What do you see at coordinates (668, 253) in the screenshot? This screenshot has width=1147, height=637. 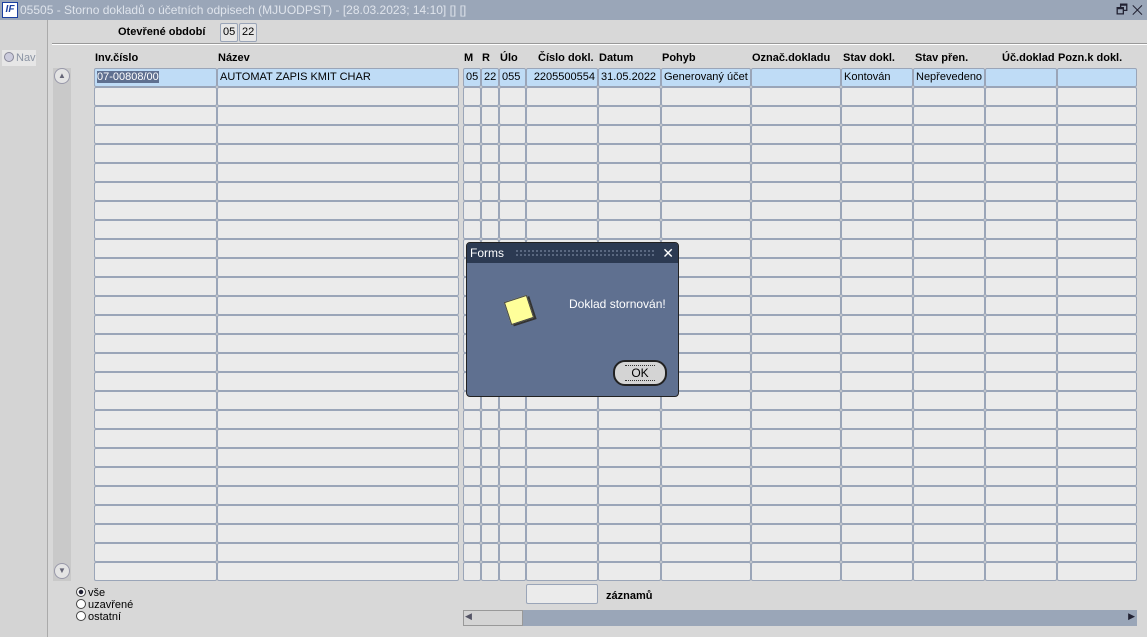 I see `dialog-close-icon: ✕` at bounding box center [668, 253].